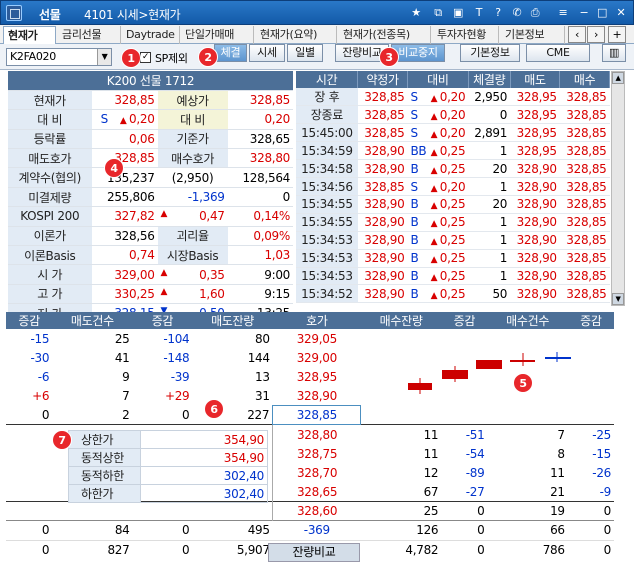 This screenshot has height=572, width=634. Describe the element at coordinates (50, 216) in the screenshot. I see `label: KOSPI 200` at that location.